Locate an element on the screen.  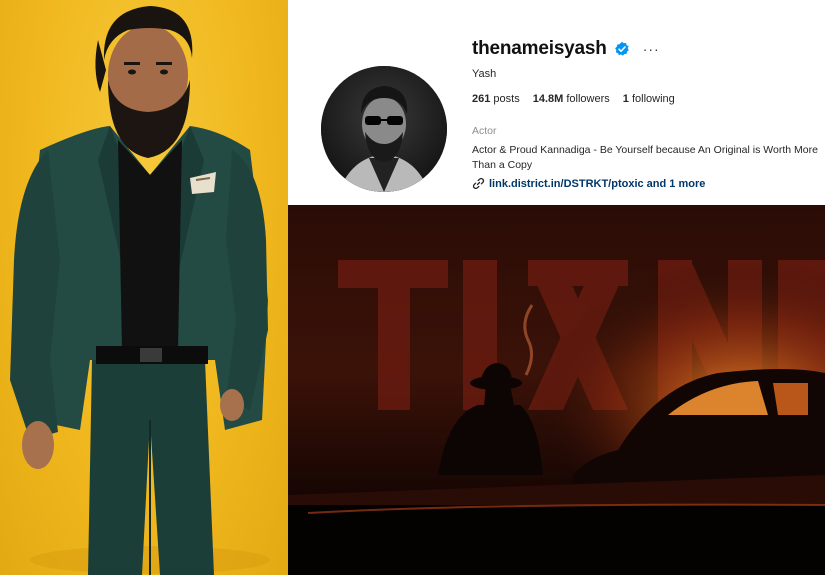
following-count: 1 is located at coordinates (625, 99).